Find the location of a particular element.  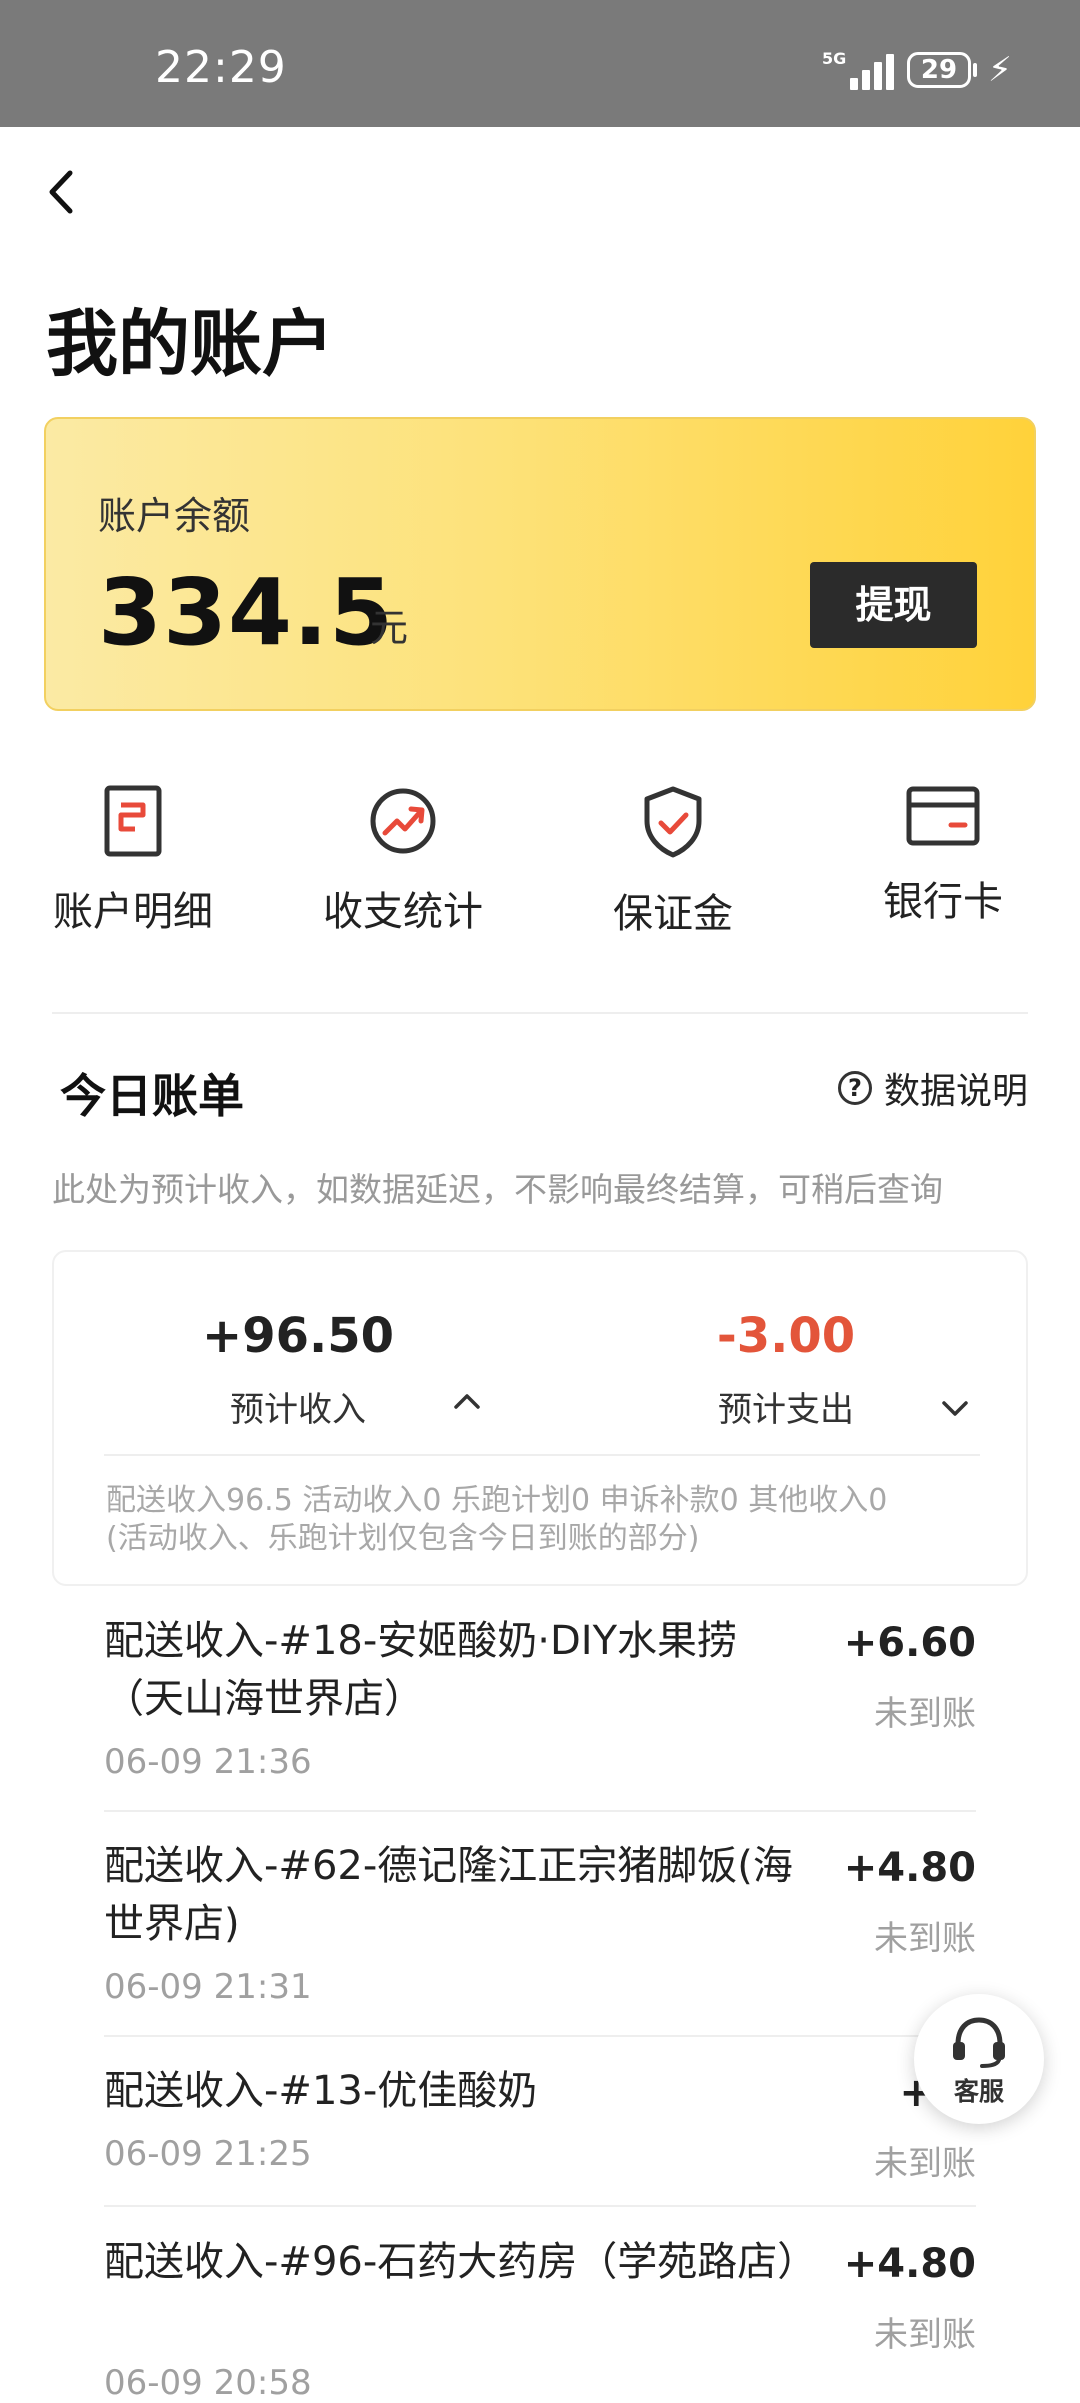

transaction-time: 06-09 21:25 is located at coordinates (208, 2154).